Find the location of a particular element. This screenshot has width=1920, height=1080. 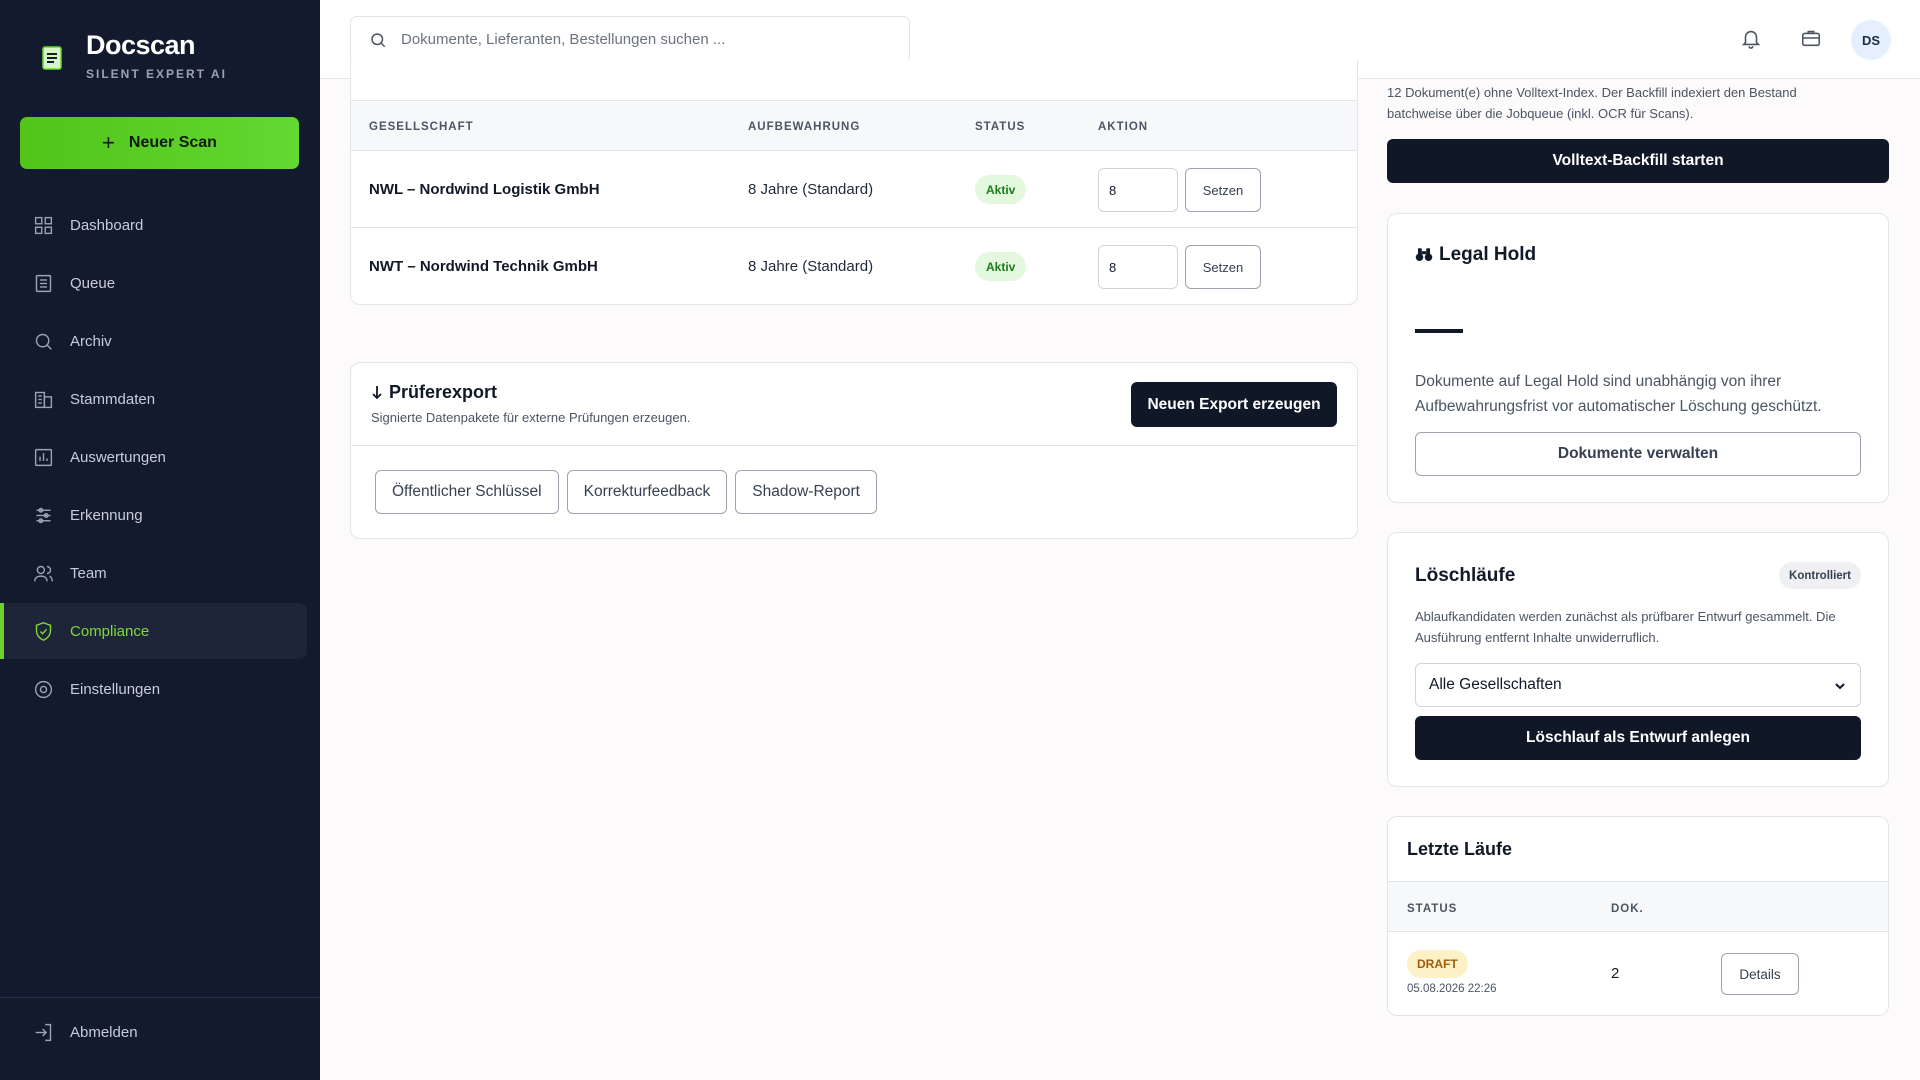

sidebar-item-label: Einstellungen is located at coordinates (115, 689).